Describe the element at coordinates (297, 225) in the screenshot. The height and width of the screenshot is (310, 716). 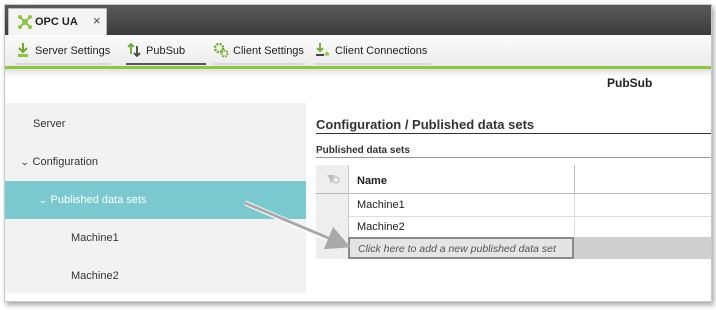
I see `callout-arrow` at that location.